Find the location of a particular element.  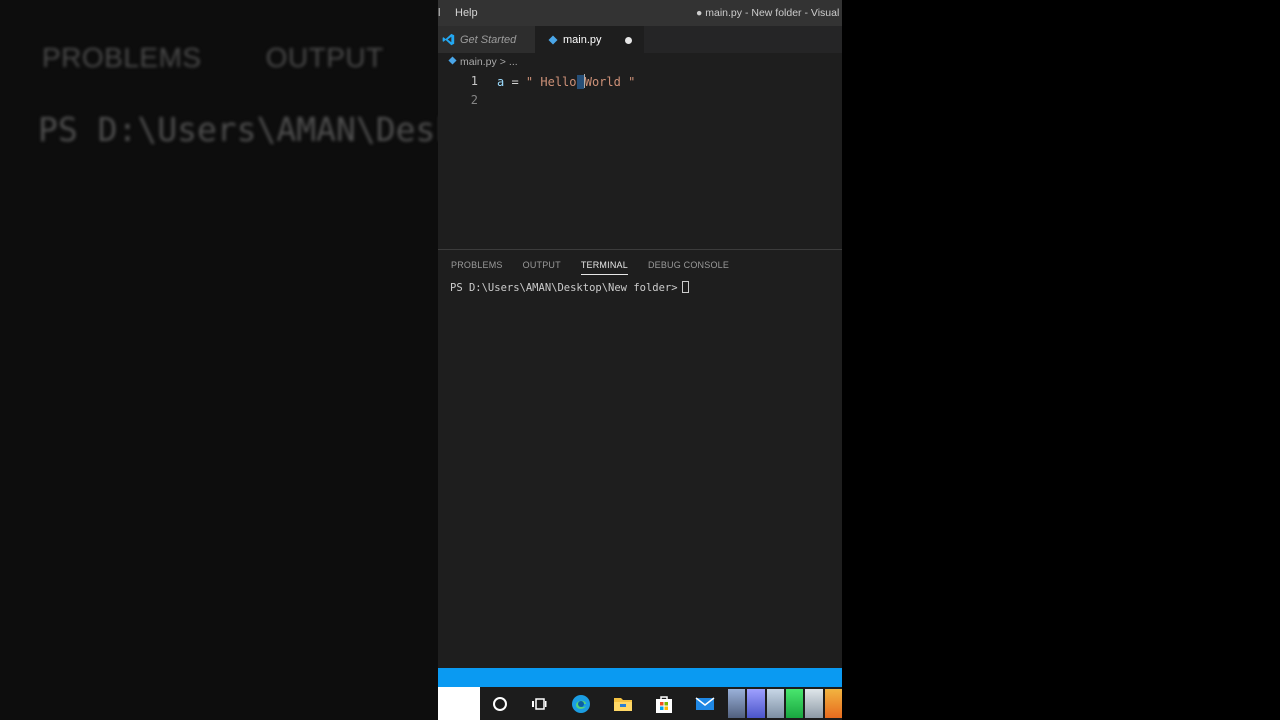

code-editor: 1 a = " Hello World " 2 is located at coordinates (640, 160).